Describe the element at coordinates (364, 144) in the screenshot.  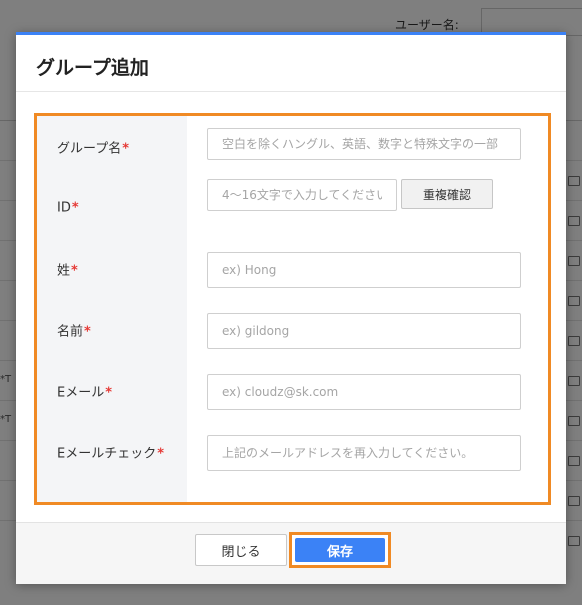
I see `group-name-input` at that location.